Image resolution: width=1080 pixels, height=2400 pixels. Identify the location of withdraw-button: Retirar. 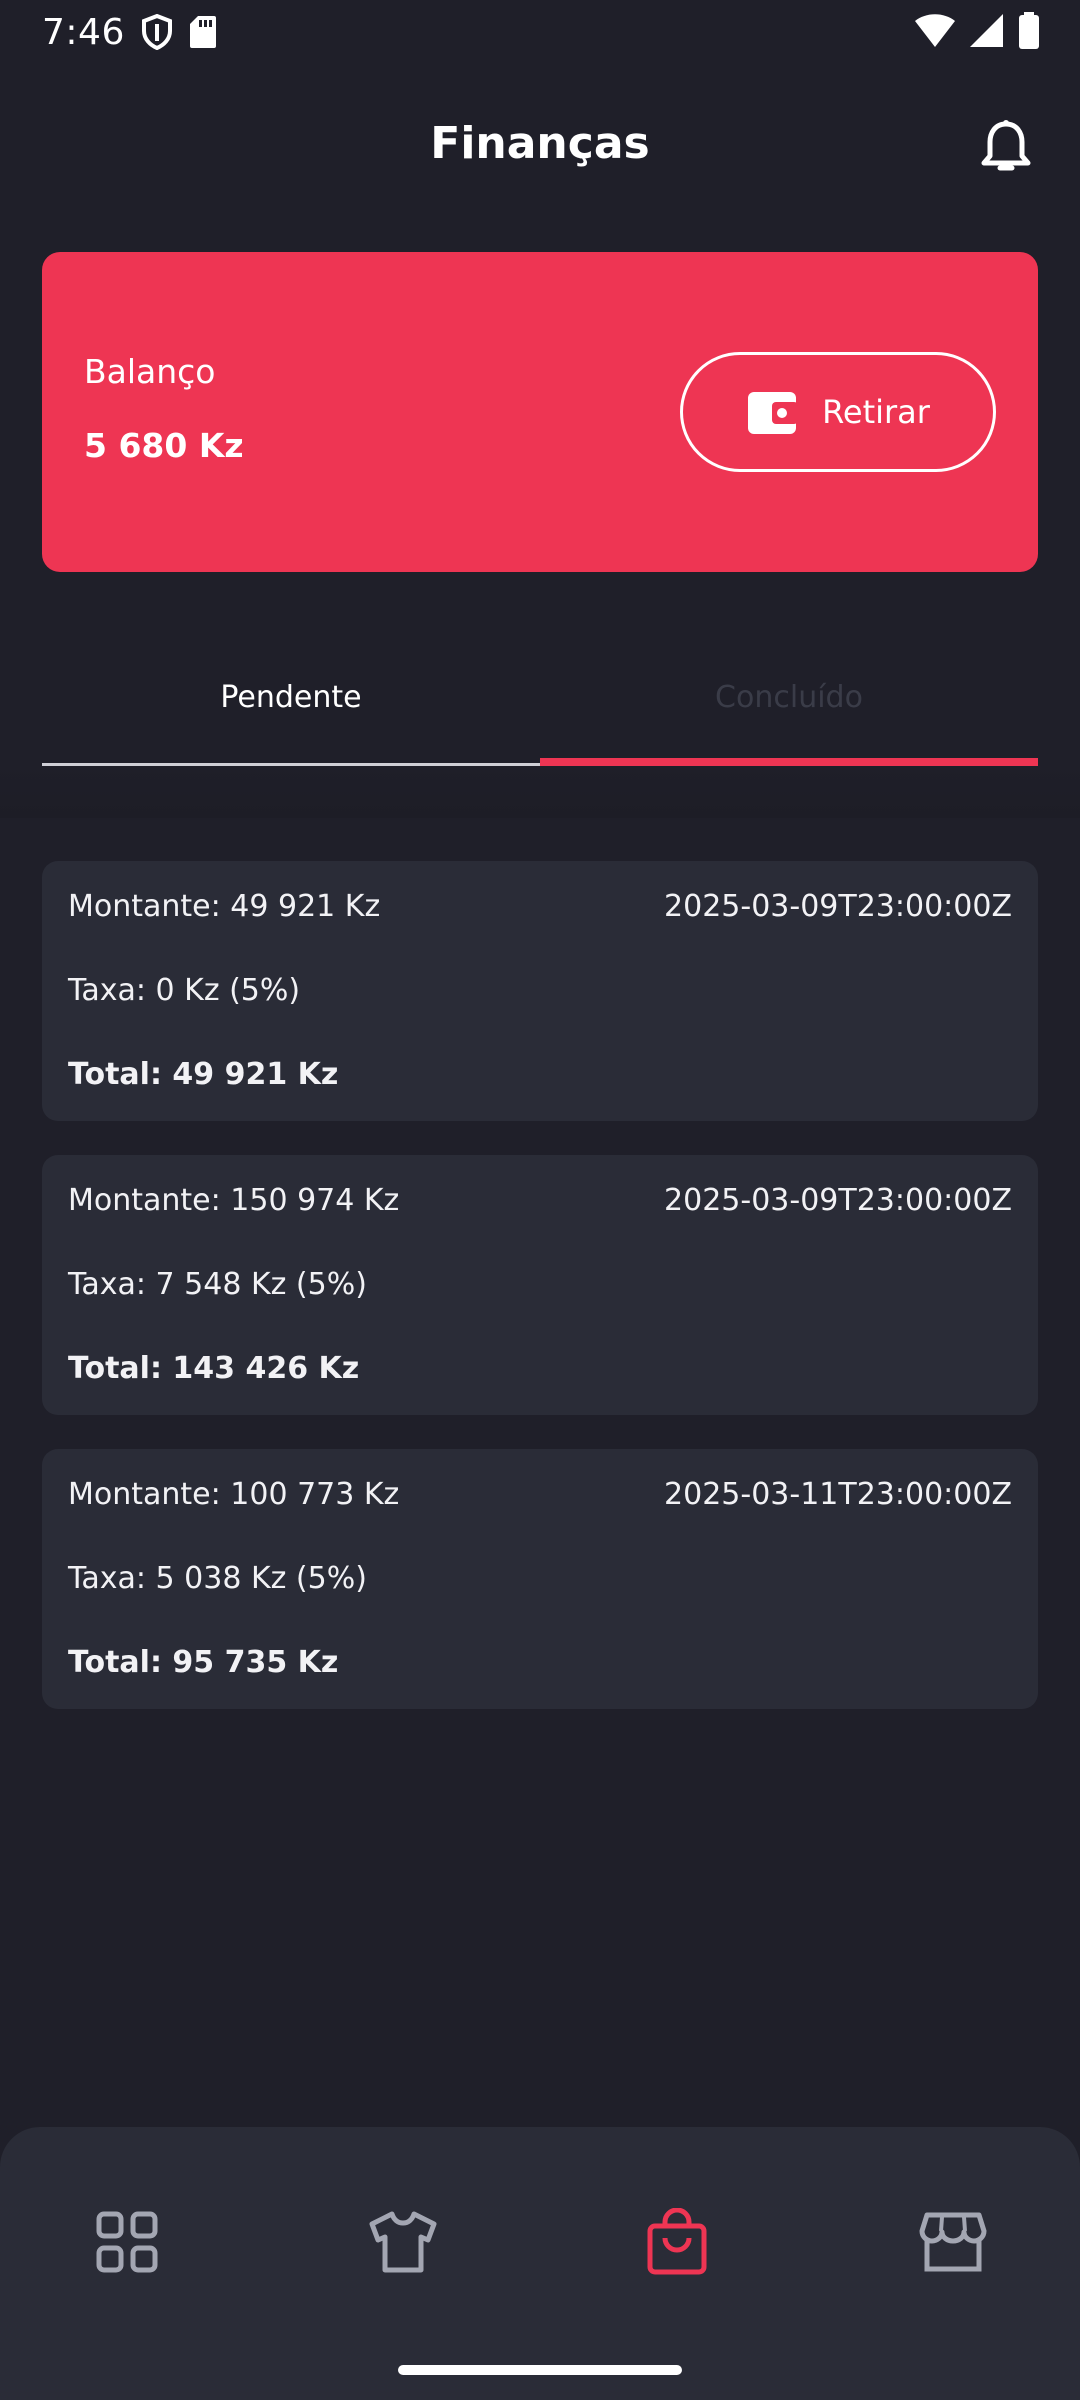
(838, 412).